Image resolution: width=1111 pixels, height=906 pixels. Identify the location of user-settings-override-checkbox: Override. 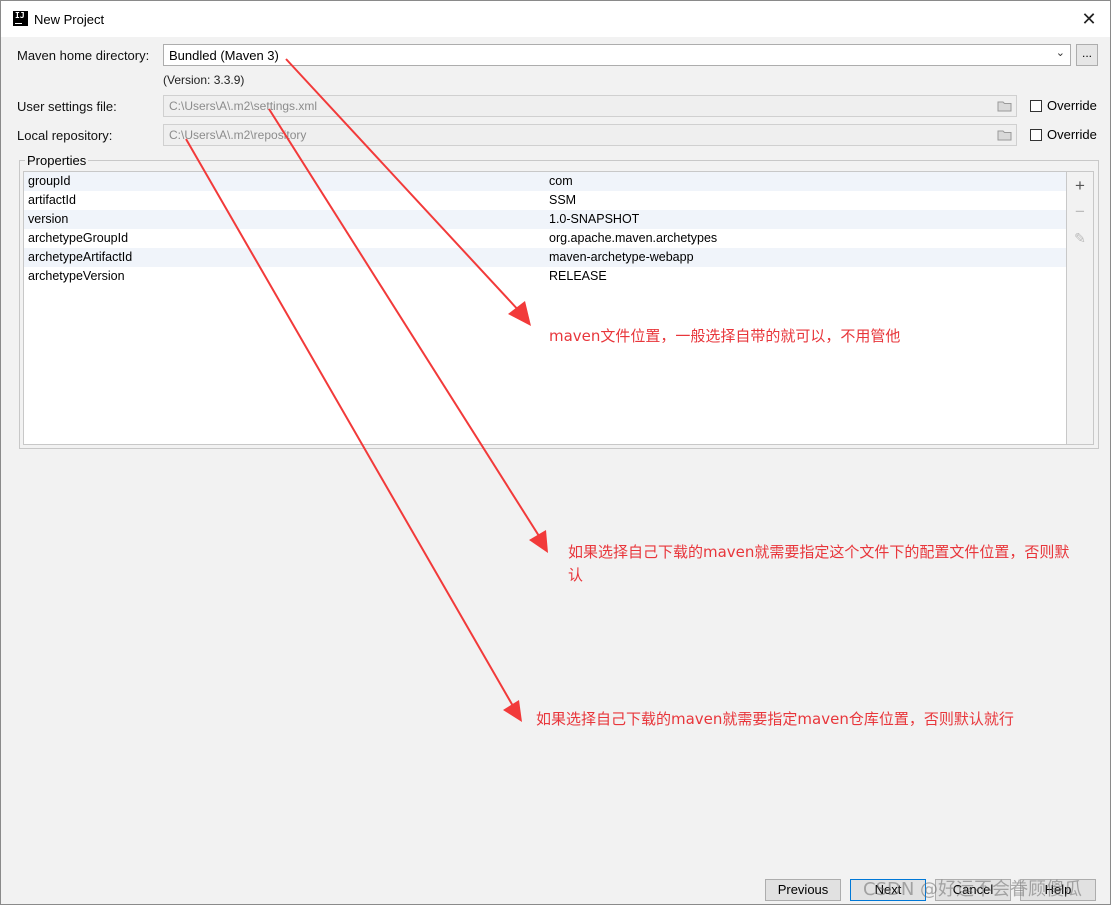
(1063, 105).